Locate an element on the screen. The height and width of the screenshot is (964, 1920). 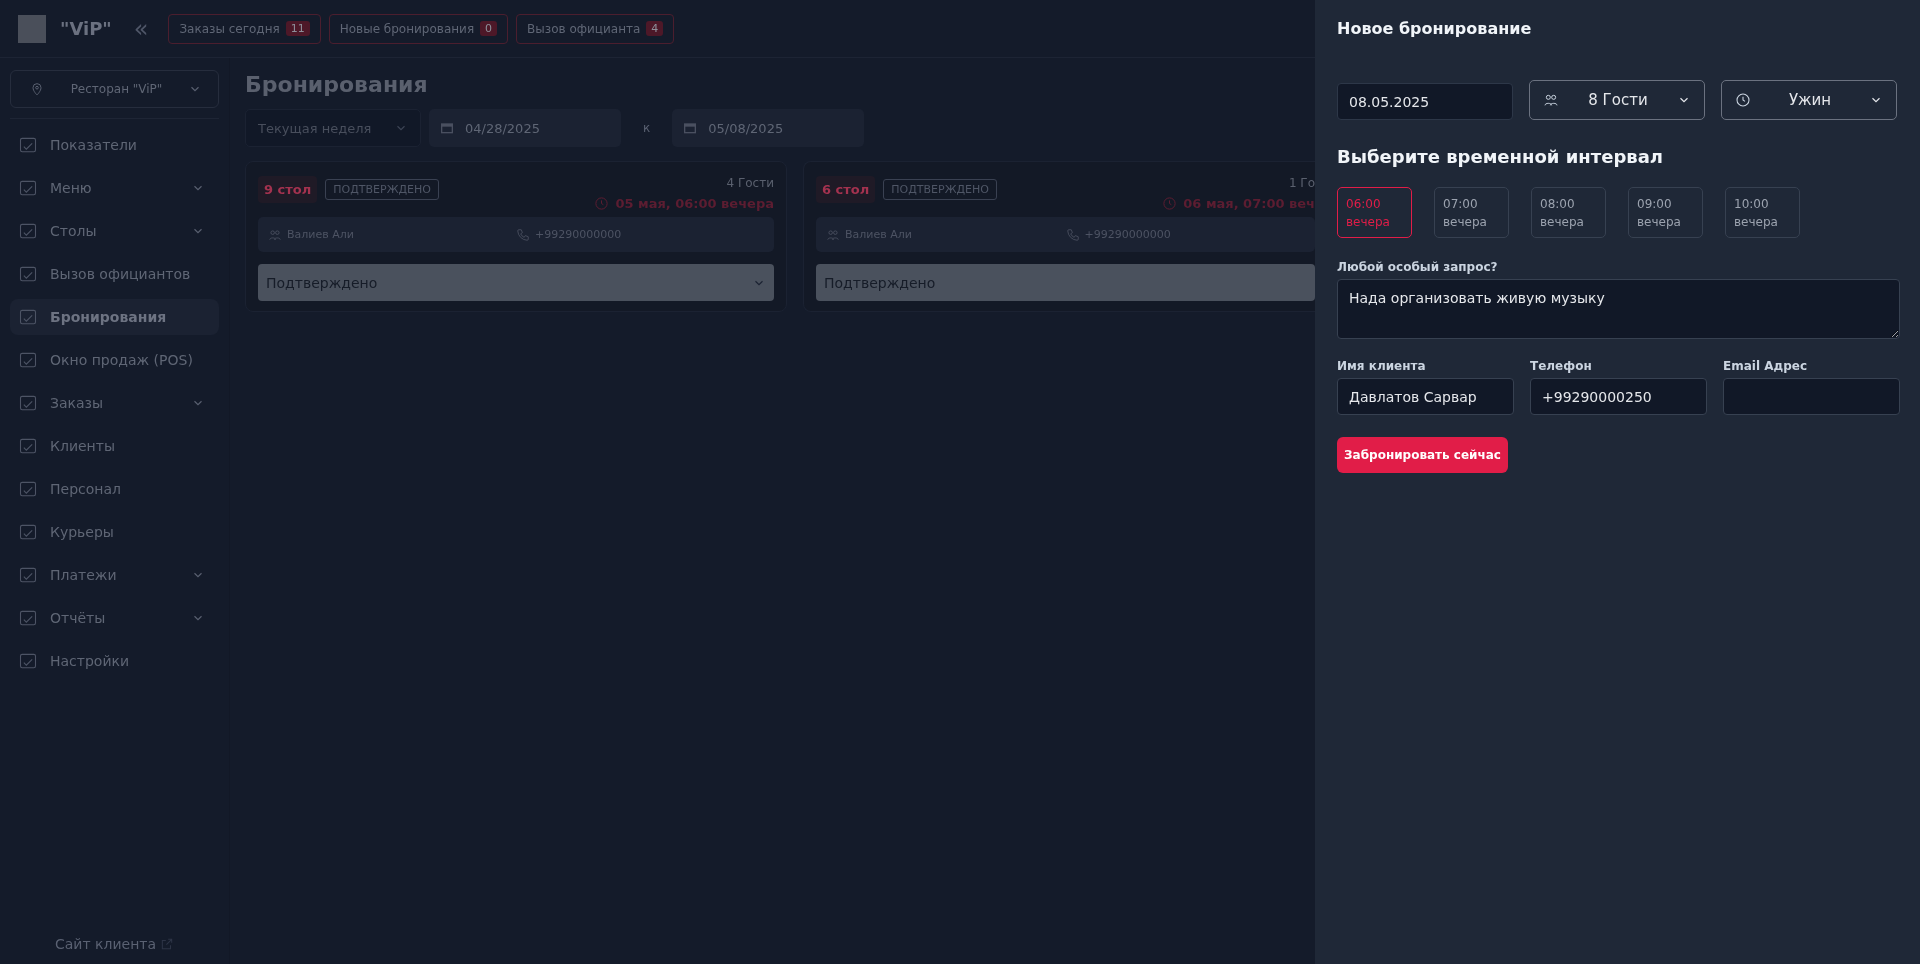
sidebar-item: Меню is located at coordinates (114, 188).